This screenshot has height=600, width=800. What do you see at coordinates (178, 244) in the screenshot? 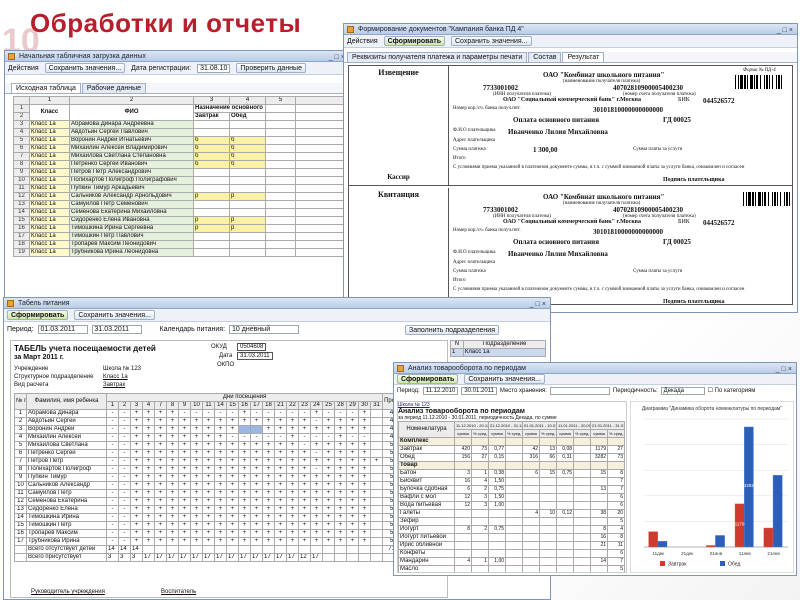
I see `table-row: 18 Класс 1а Тропарев Максим Леонидович` at bounding box center [178, 244].